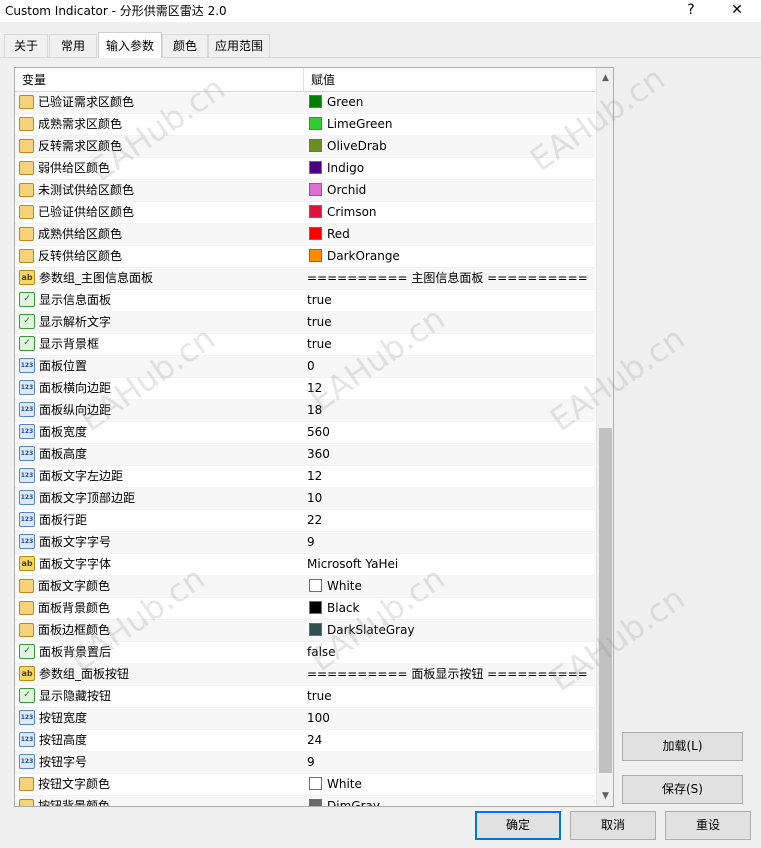  Describe the element at coordinates (682, 789) in the screenshot. I see `save-button: 保存(S)` at that location.